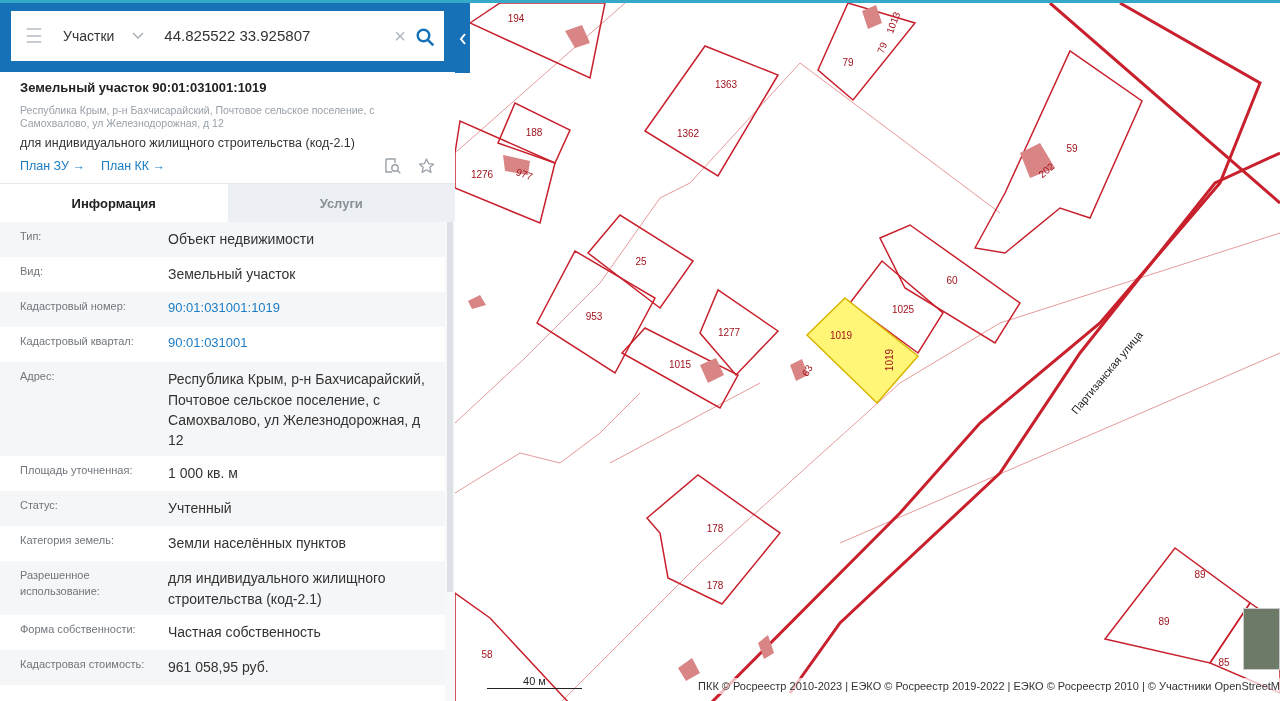 Image resolution: width=1280 pixels, height=701 pixels. Describe the element at coordinates (83, 665) in the screenshot. I see `field-label: Кадастровая стоимость:` at that location.